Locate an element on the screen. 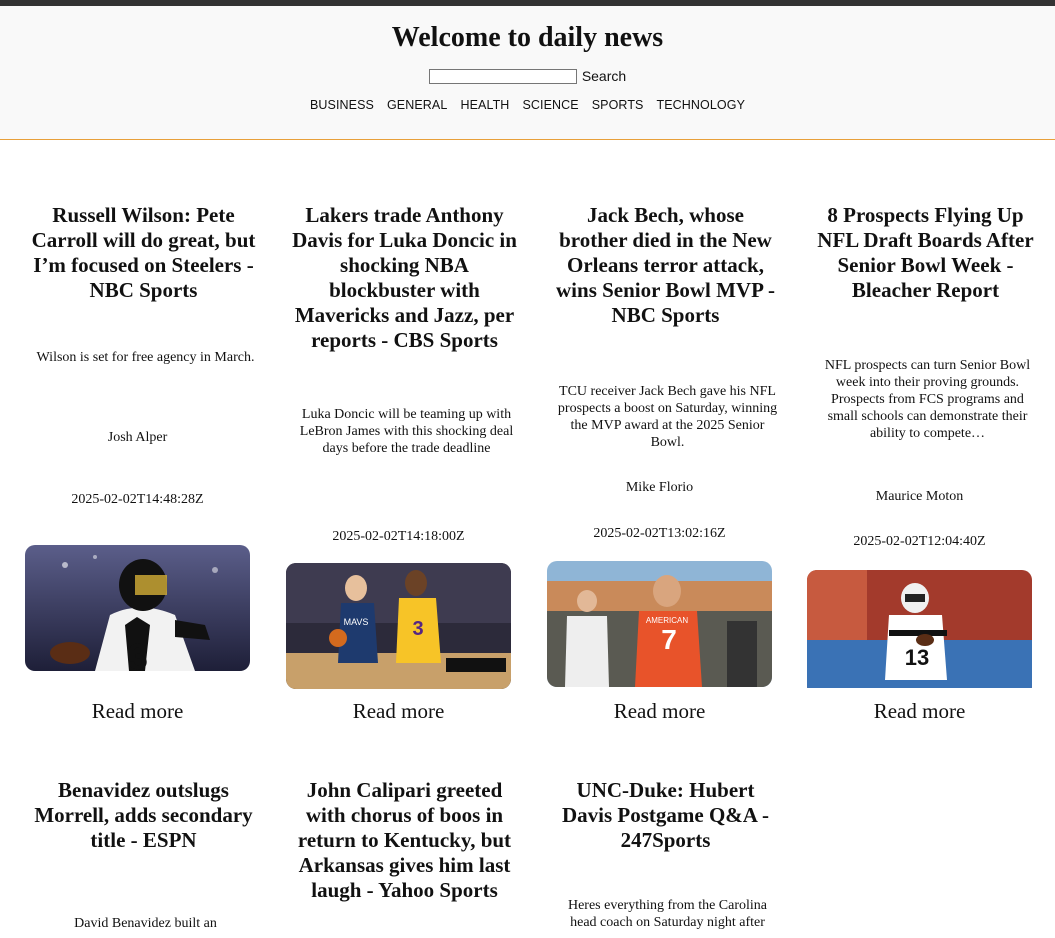  article-description: Wilson is set for free agency in March. is located at coordinates (145, 357).